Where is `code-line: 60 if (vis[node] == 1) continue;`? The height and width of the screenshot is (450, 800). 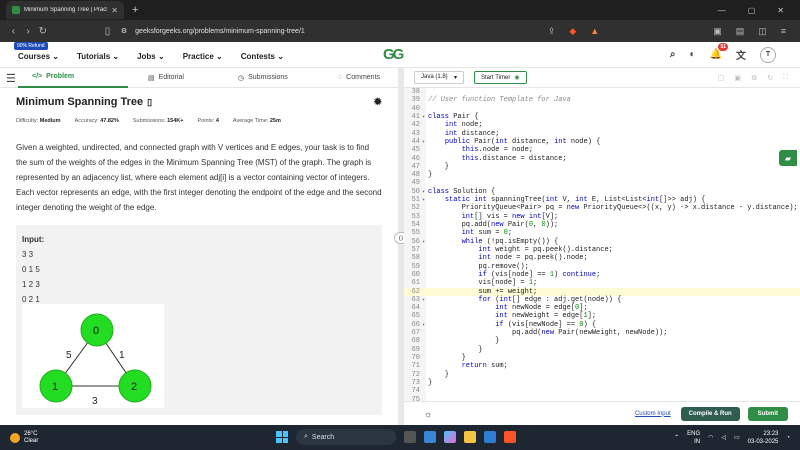
code-line: 60 if (vis[node] == 1) continue; is located at coordinates (602, 275).